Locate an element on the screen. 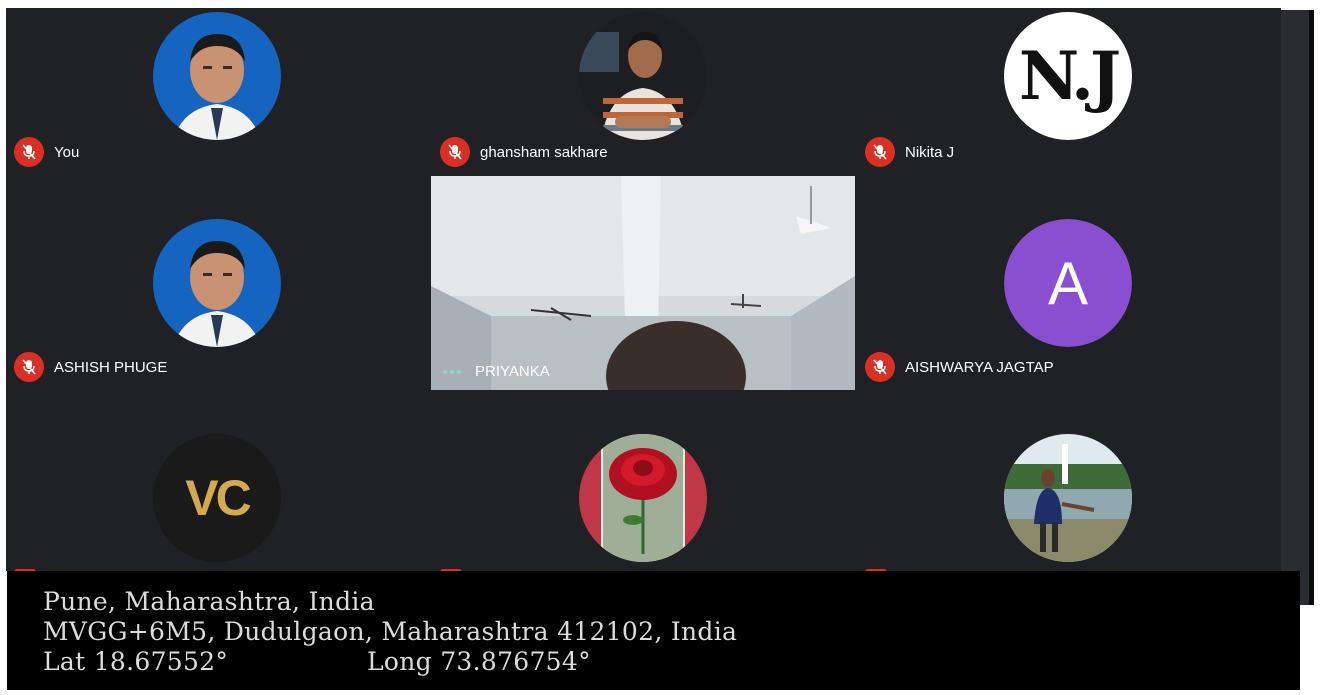 This screenshot has width=1322, height=695. avatar-vc: VC is located at coordinates (217, 498).